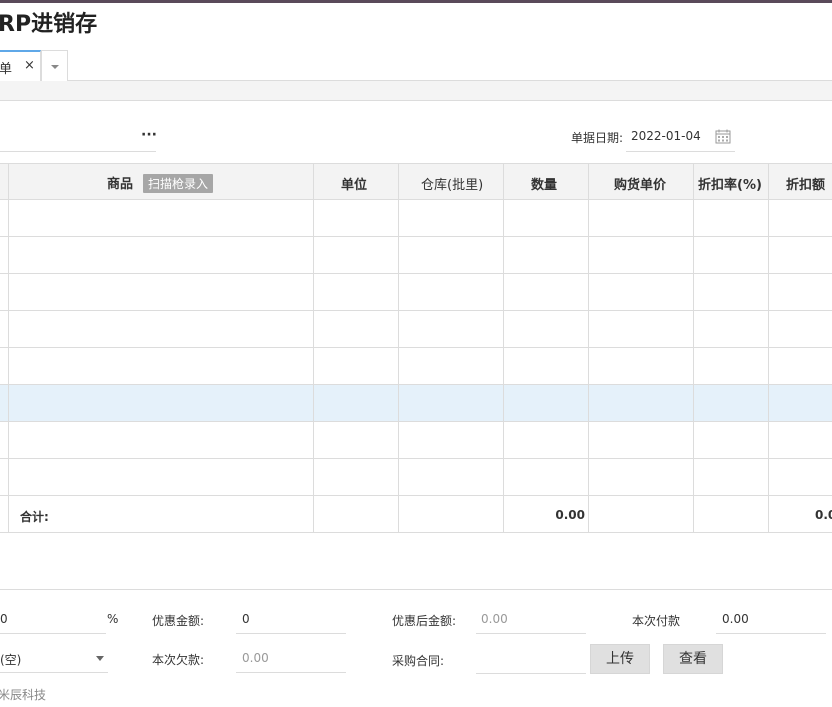 This screenshot has width=832, height=707. What do you see at coordinates (178, 183) in the screenshot?
I see `scan-entry-button: 扫描枪录入` at bounding box center [178, 183].